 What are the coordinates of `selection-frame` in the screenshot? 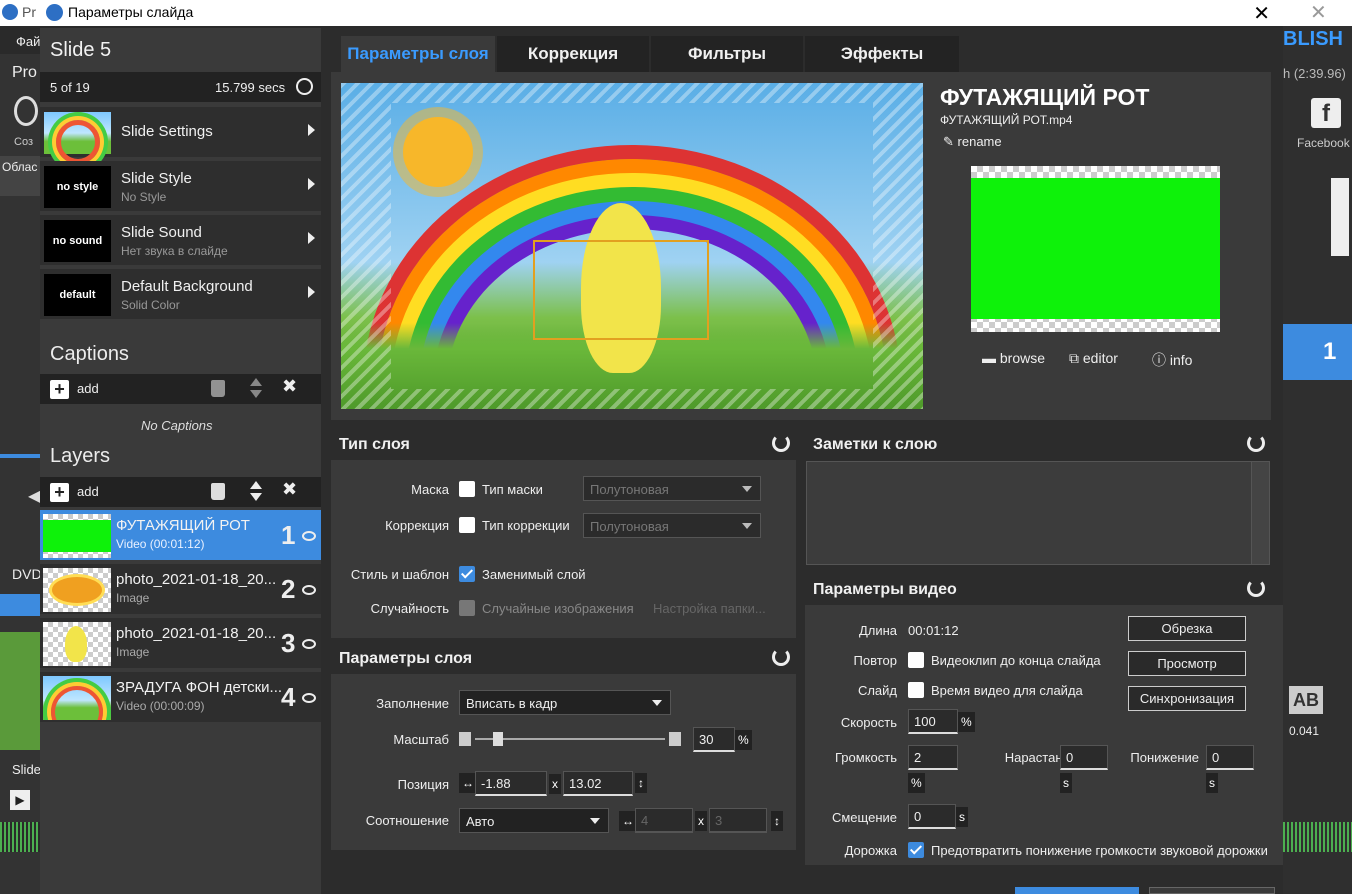 It's located at (621, 290).